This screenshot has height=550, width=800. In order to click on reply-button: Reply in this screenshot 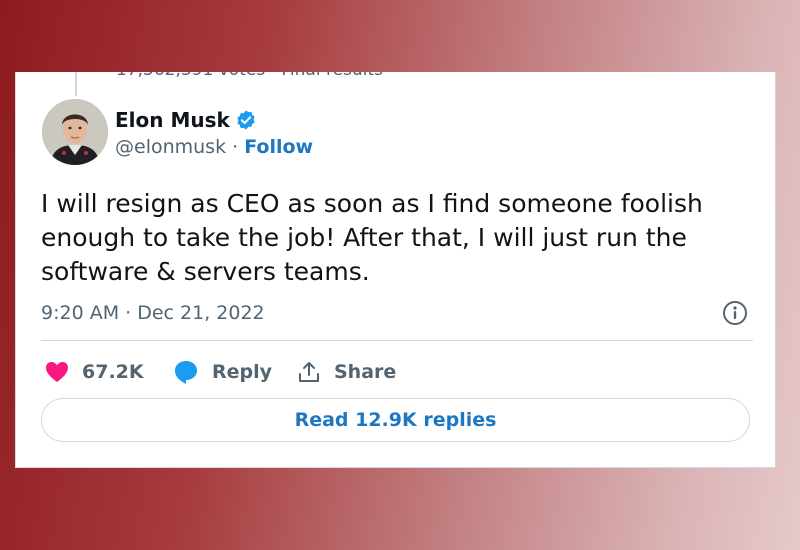, I will do `click(222, 372)`.